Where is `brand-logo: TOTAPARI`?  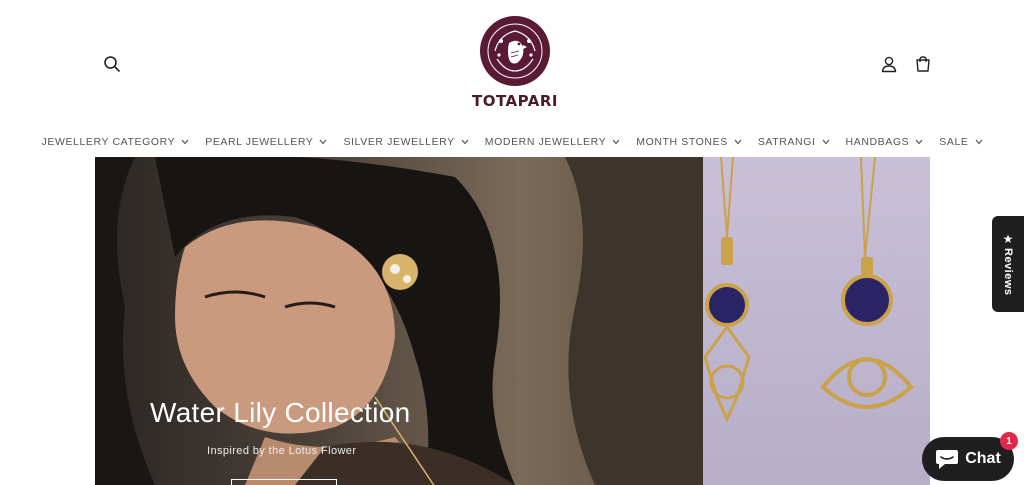
brand-logo: TOTAPARI is located at coordinates (515, 66).